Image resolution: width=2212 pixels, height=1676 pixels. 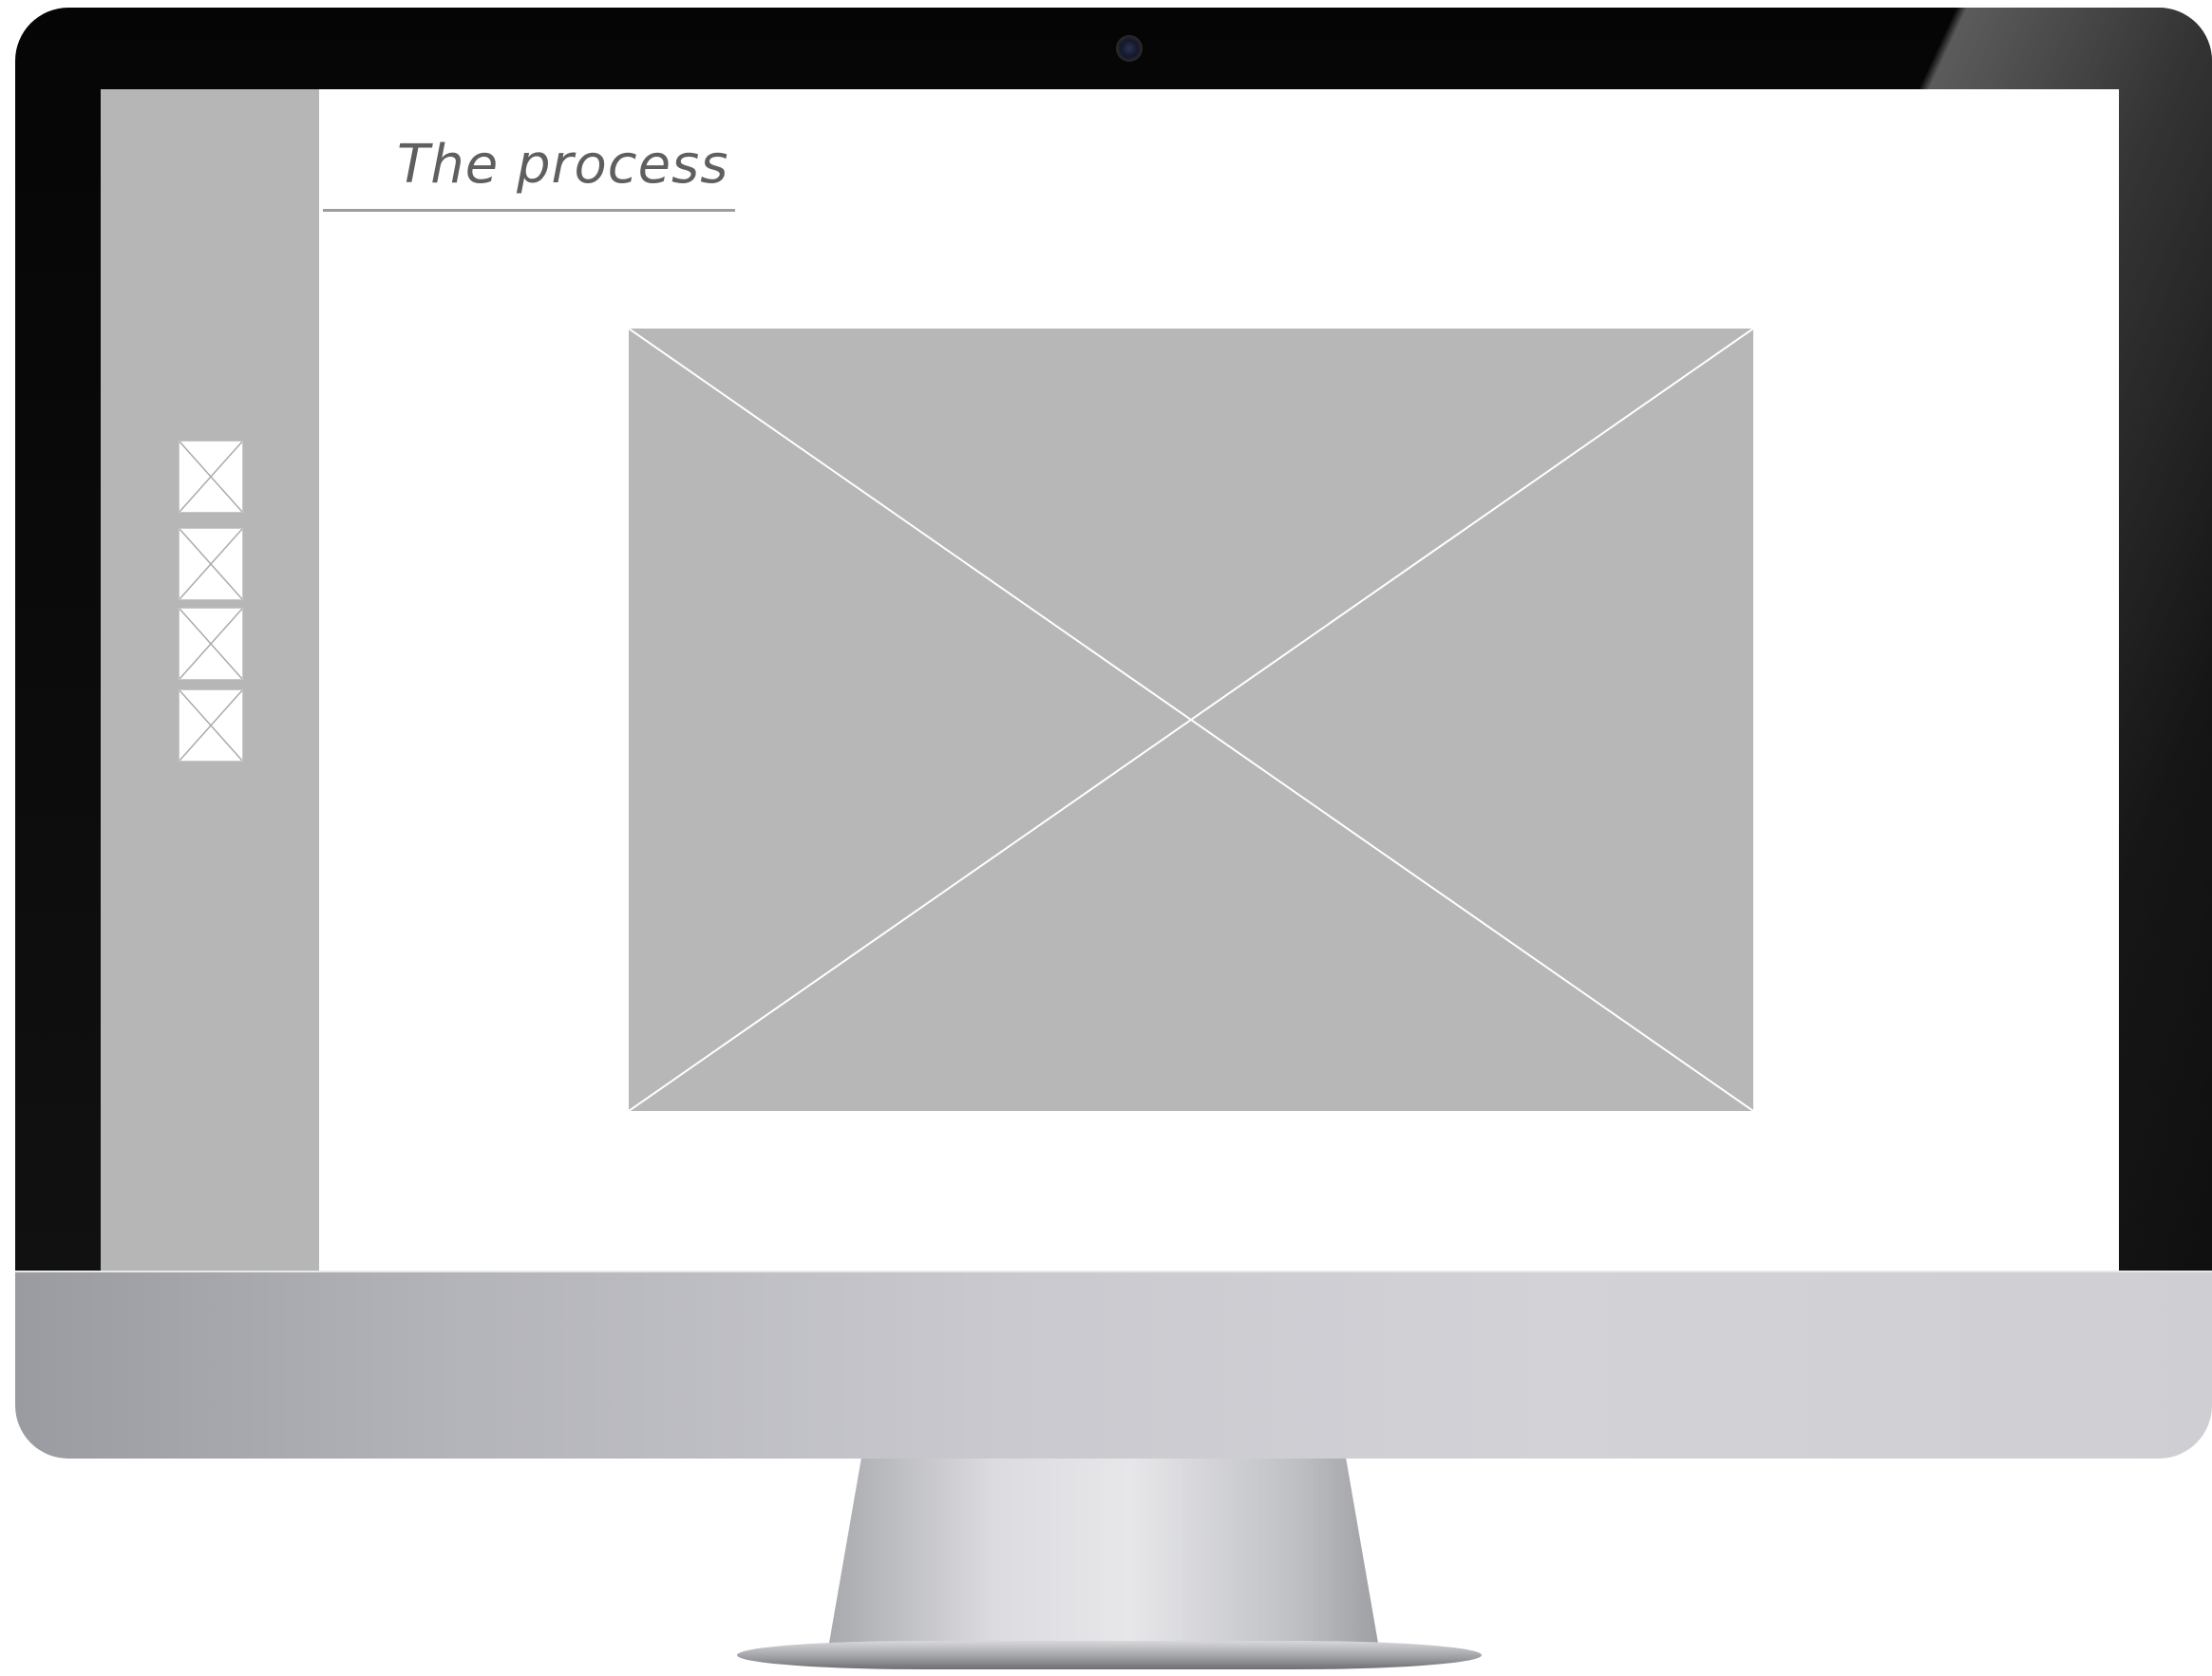 What do you see at coordinates (1129, 48) in the screenshot?
I see `webcam-icon` at bounding box center [1129, 48].